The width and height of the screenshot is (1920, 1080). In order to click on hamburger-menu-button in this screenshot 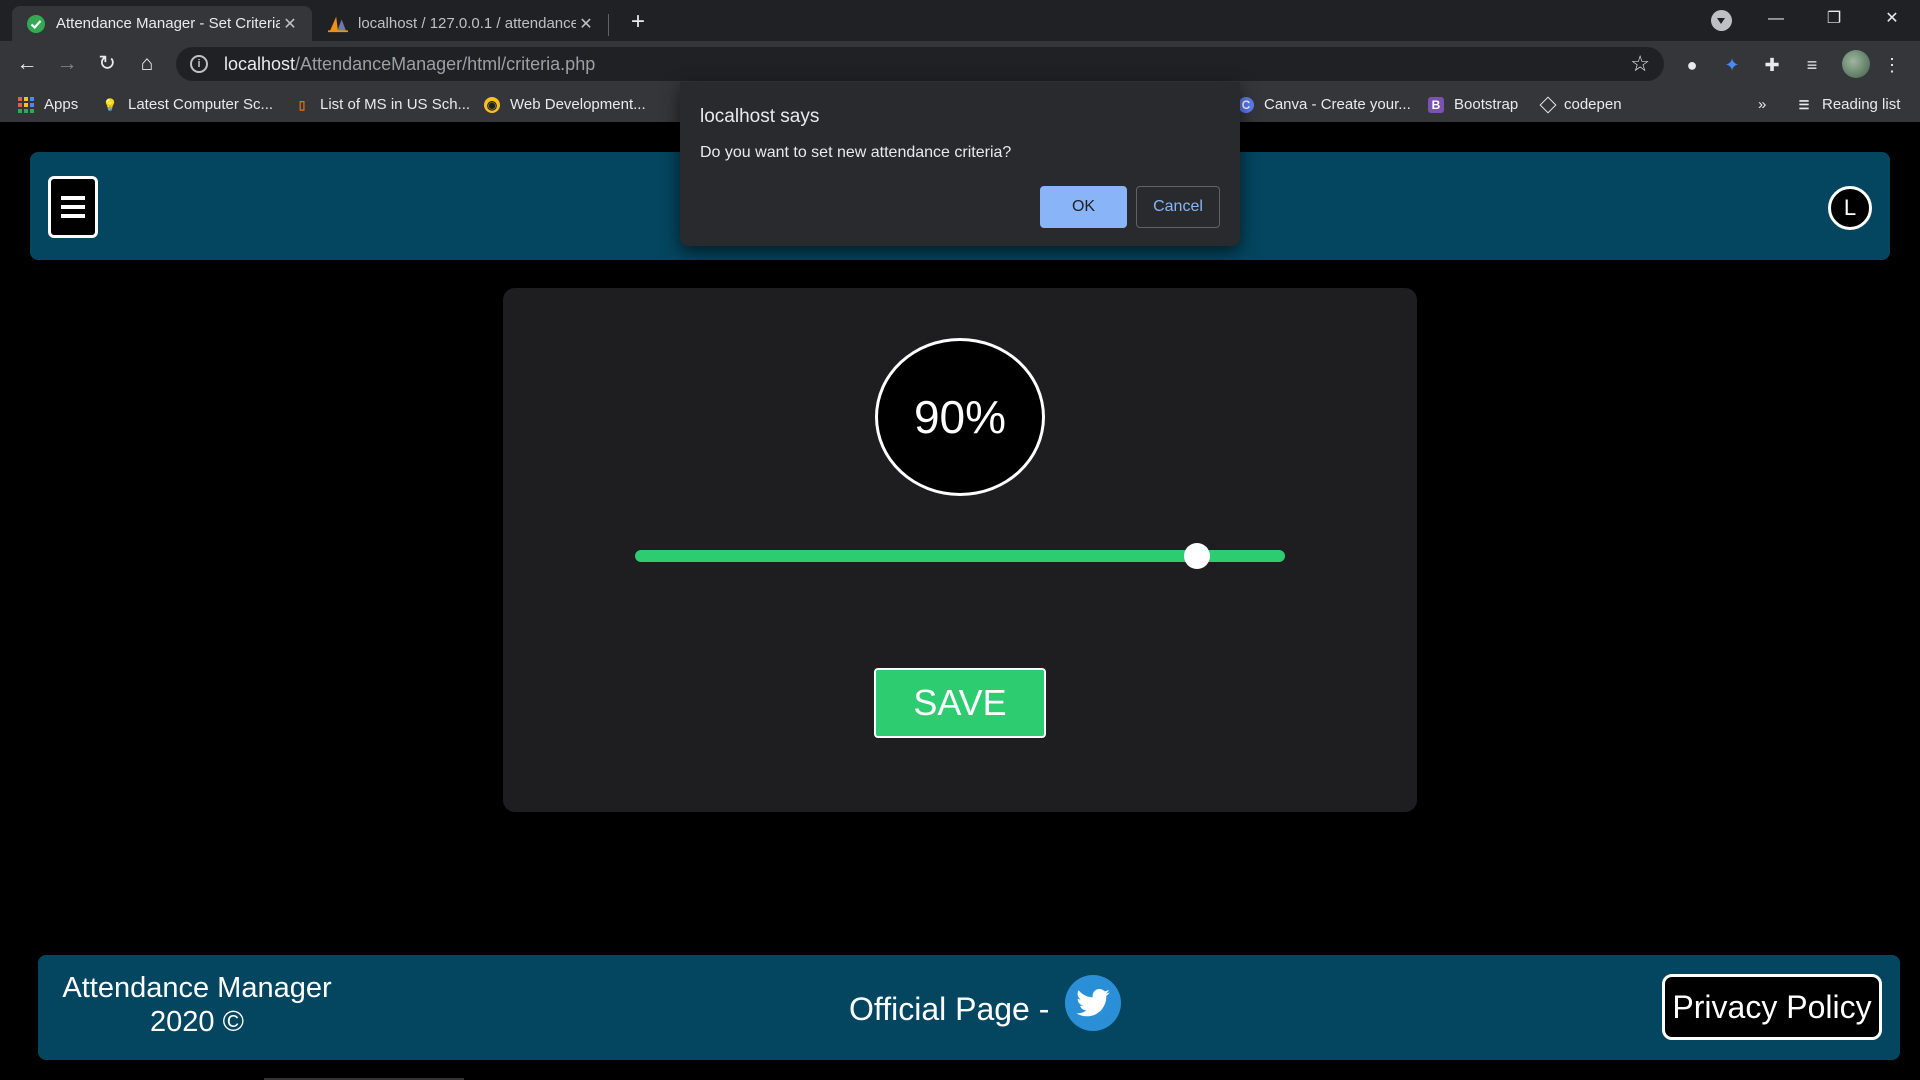, I will do `click(73, 207)`.